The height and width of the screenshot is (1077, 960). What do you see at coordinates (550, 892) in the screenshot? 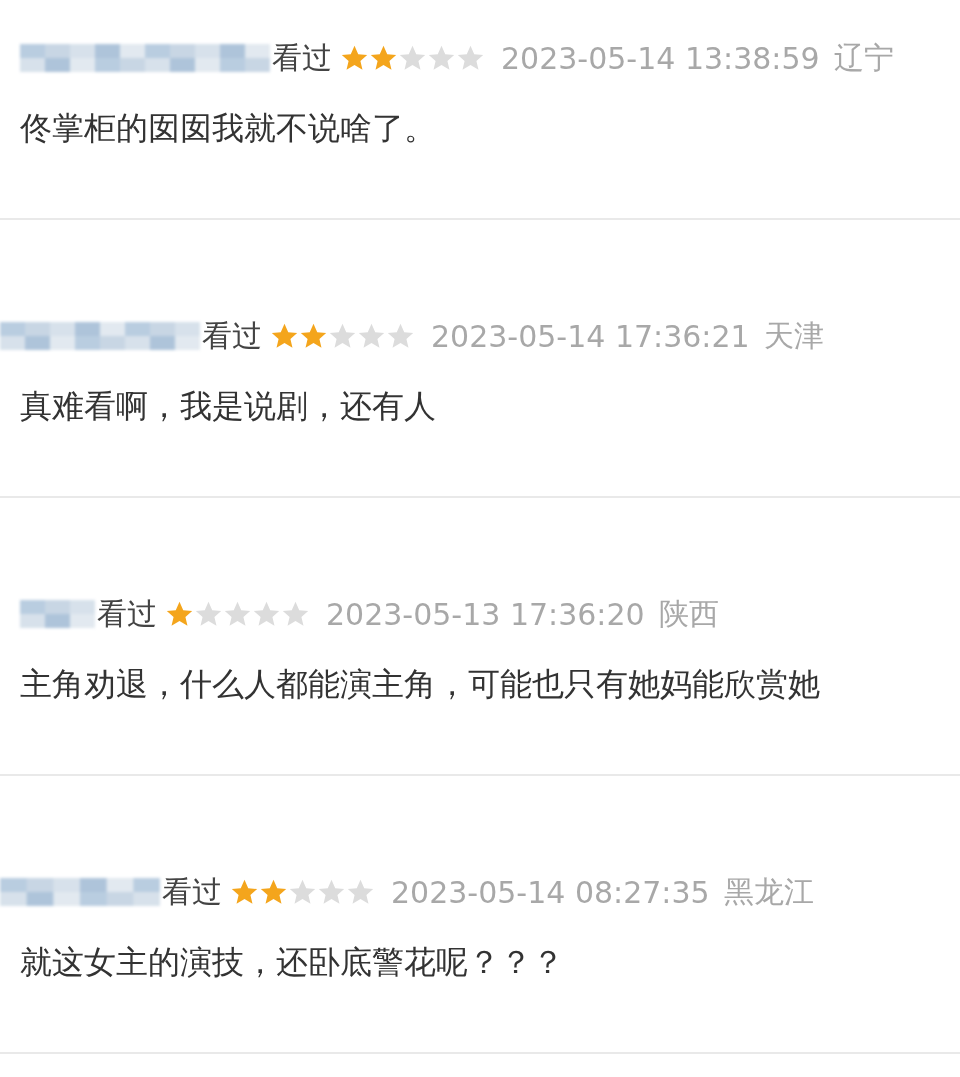
I see `comment-time: 2023-05-14 08:27:35` at bounding box center [550, 892].